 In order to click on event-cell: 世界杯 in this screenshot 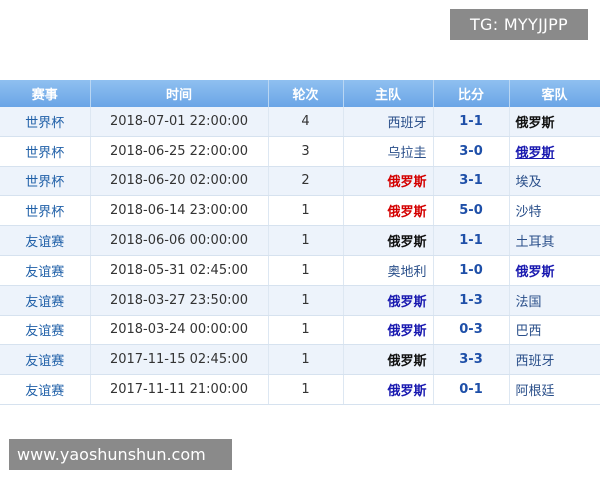, I will do `click(45, 181)`.